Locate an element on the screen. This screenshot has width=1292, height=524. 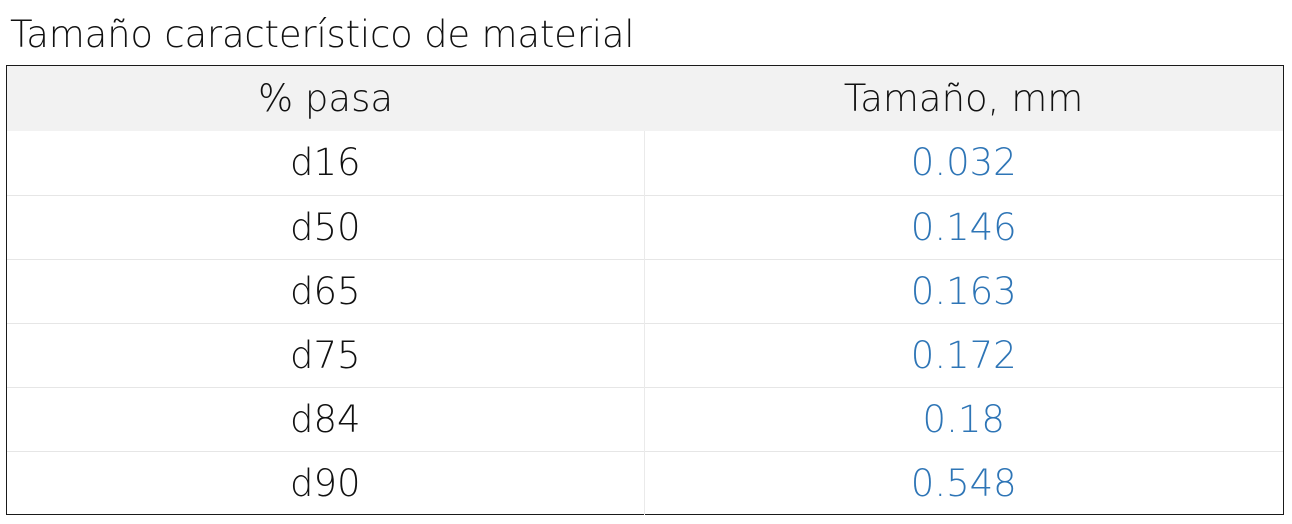
row-label: d84 is located at coordinates (326, 418).